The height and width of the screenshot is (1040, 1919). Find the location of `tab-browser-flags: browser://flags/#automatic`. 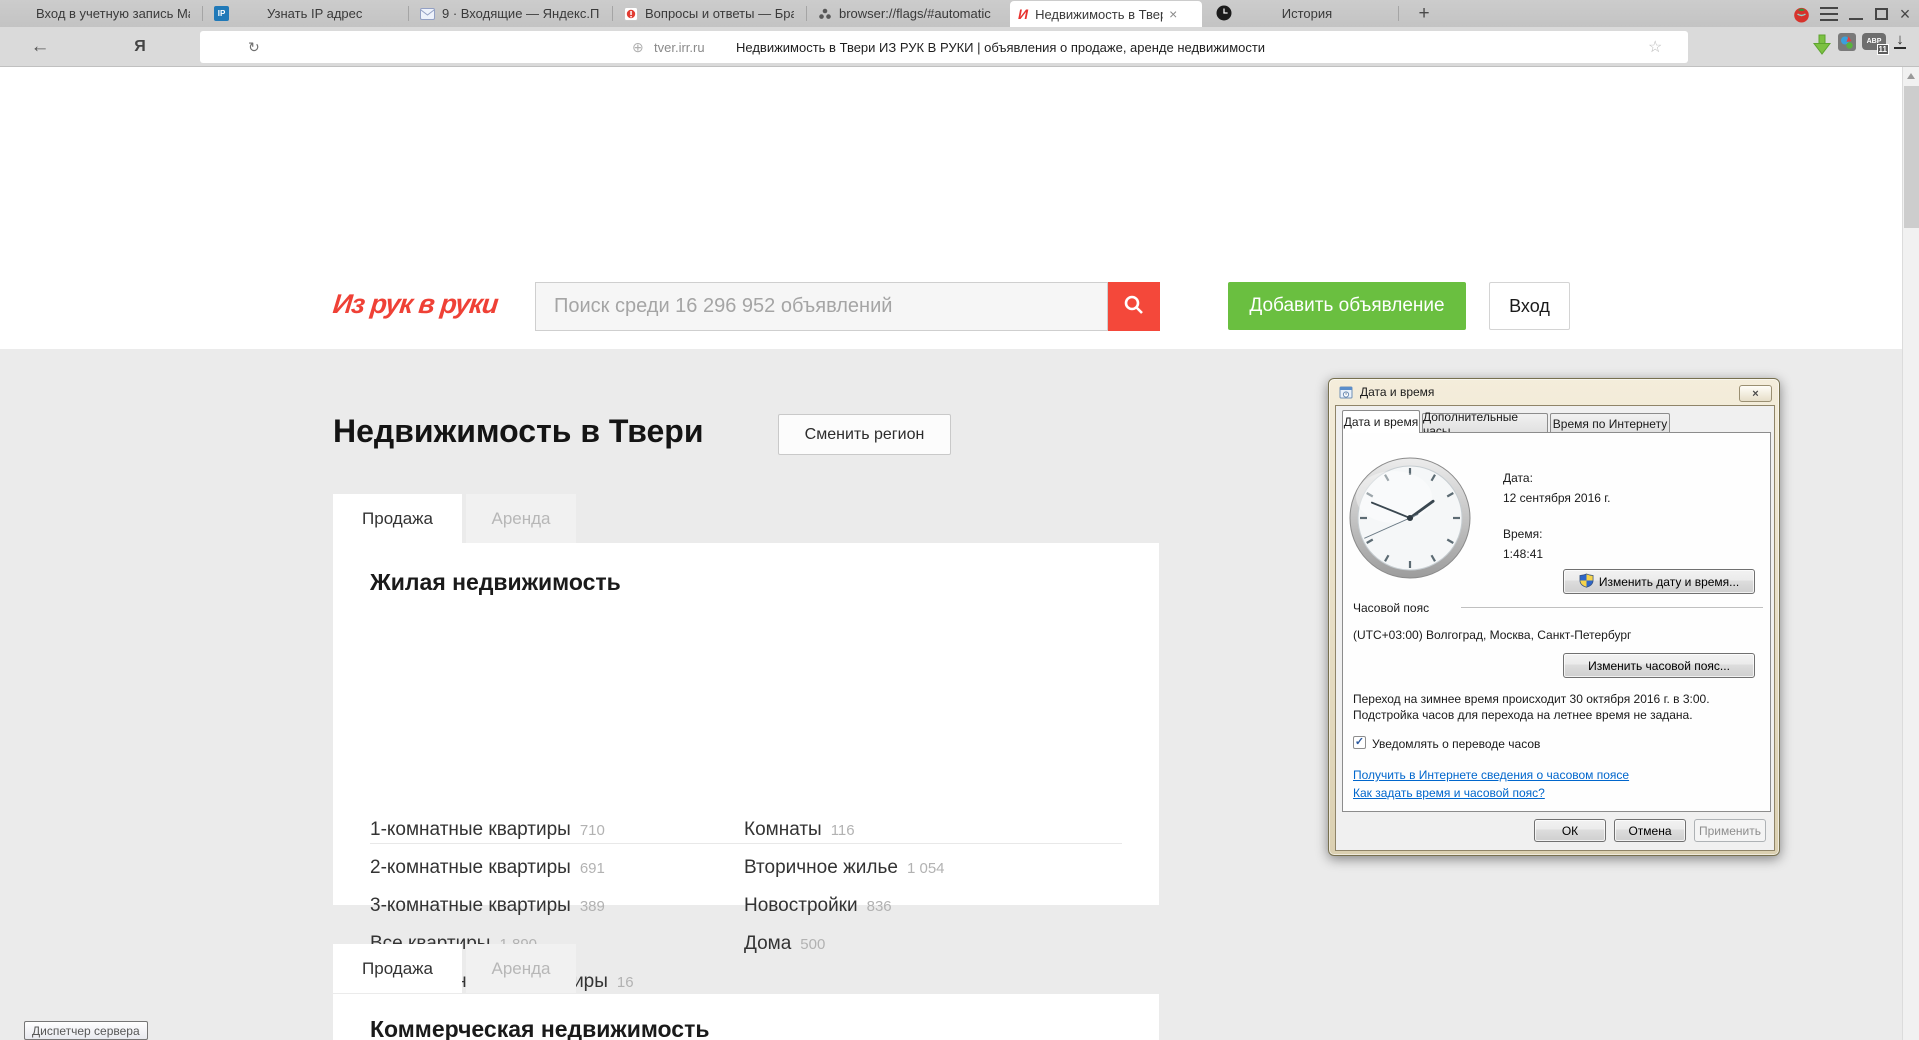

tab-browser-flags: browser://flags/#automatic is located at coordinates (908, 13).